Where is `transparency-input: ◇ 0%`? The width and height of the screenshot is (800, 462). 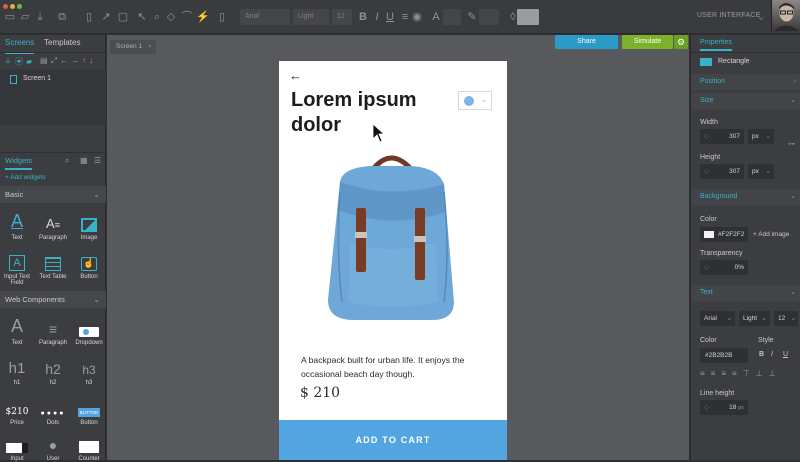 transparency-input: ◇ 0% is located at coordinates (724, 267).